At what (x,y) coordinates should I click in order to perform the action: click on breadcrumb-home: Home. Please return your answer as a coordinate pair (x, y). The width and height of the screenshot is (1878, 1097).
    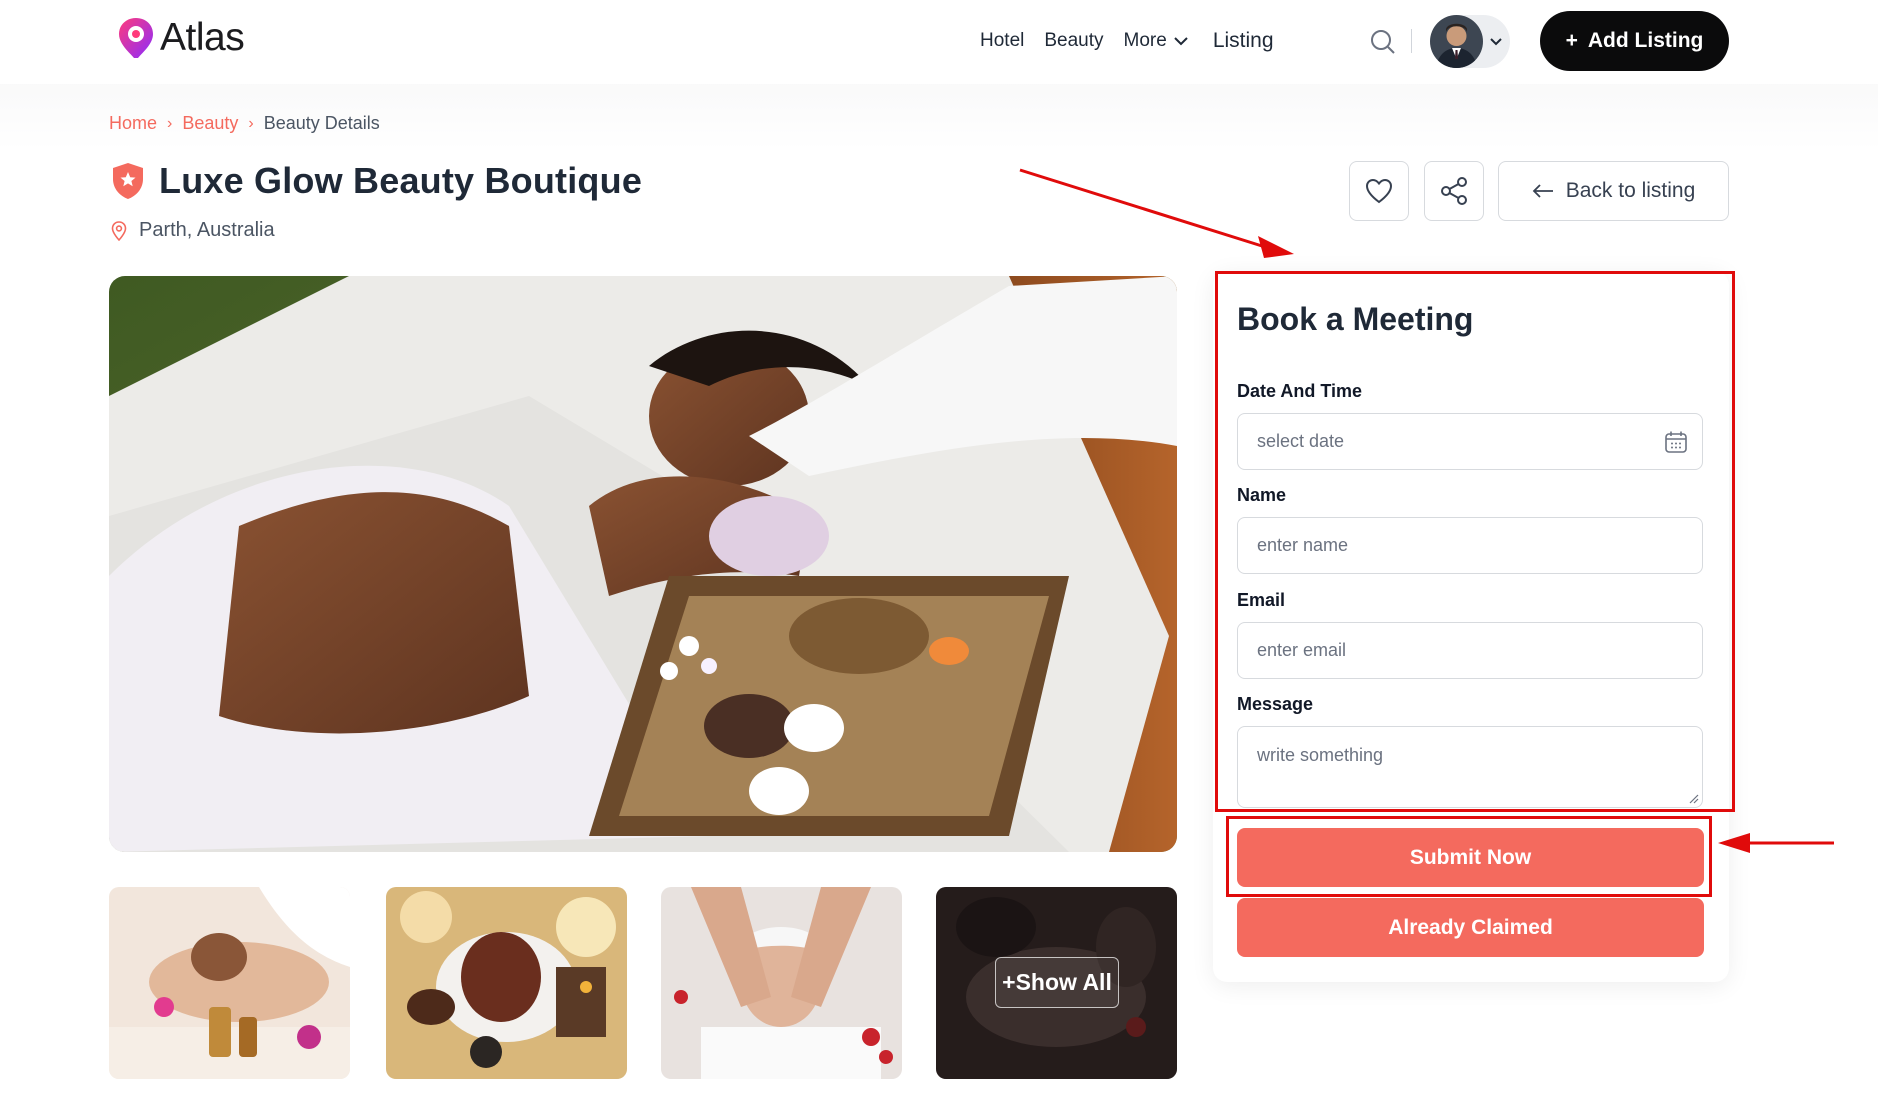
    Looking at the image, I should click on (133, 123).